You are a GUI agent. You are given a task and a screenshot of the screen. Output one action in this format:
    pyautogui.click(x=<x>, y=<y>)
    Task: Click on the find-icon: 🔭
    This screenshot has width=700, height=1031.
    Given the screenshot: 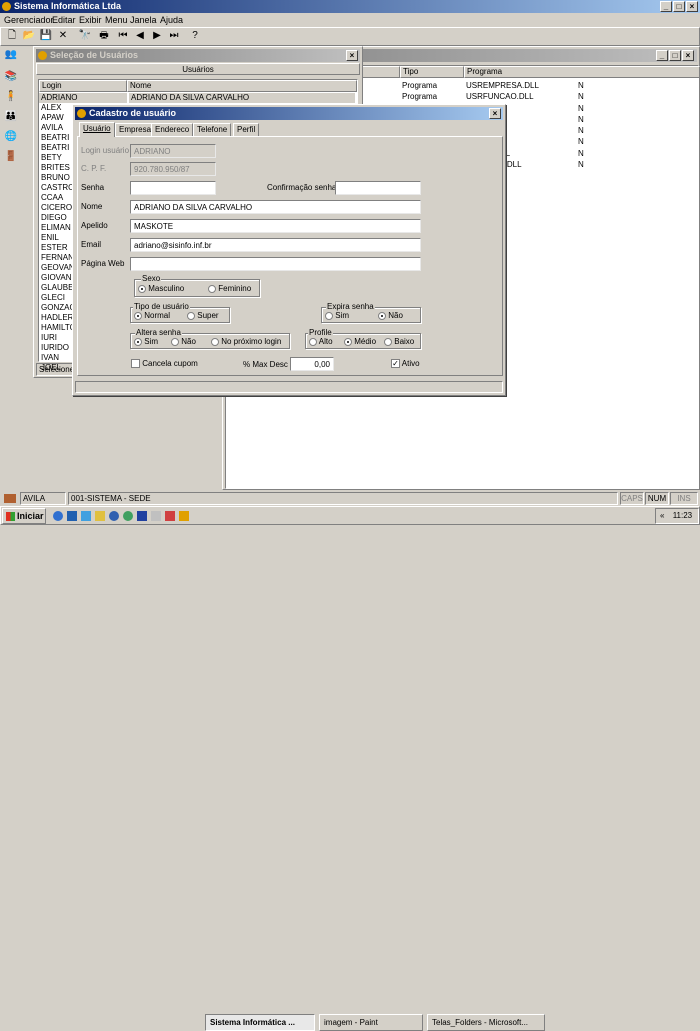 What is the action you would take?
    pyautogui.click(x=85, y=36)
    